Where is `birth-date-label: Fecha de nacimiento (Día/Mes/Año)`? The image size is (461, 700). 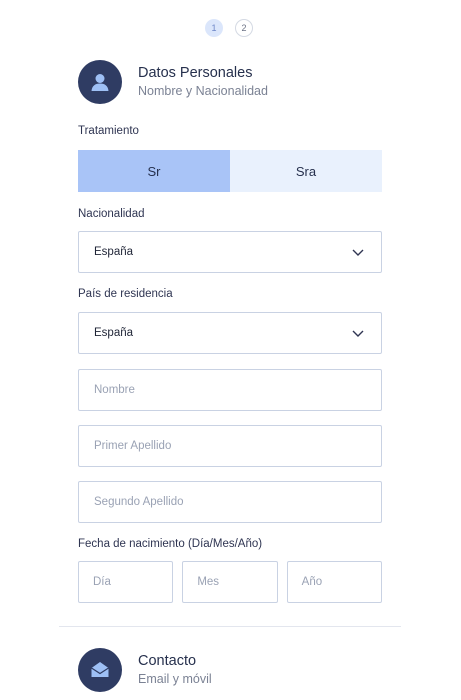 birth-date-label: Fecha de nacimiento (Día/Mes/Año) is located at coordinates (170, 544).